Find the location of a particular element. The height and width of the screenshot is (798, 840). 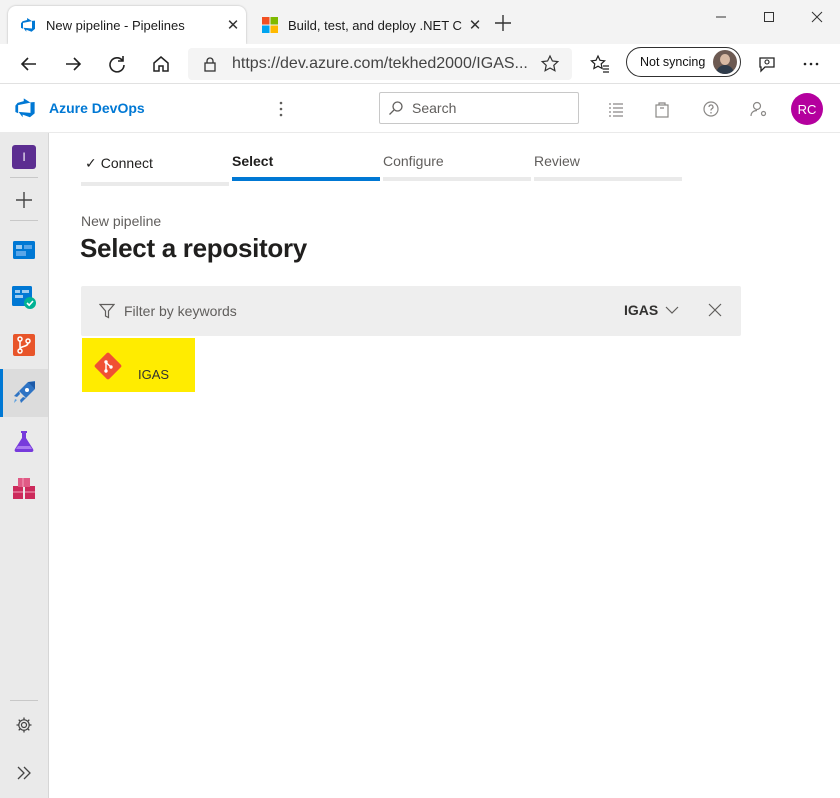

rail-divider is located at coordinates (24, 220).